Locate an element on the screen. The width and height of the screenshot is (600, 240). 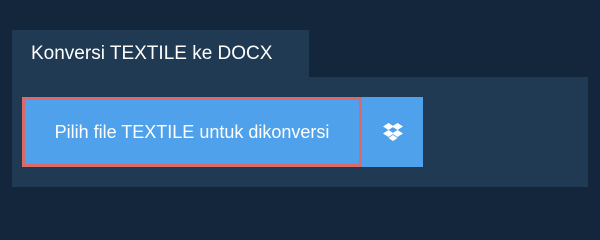
dropbox-button is located at coordinates (392, 132).